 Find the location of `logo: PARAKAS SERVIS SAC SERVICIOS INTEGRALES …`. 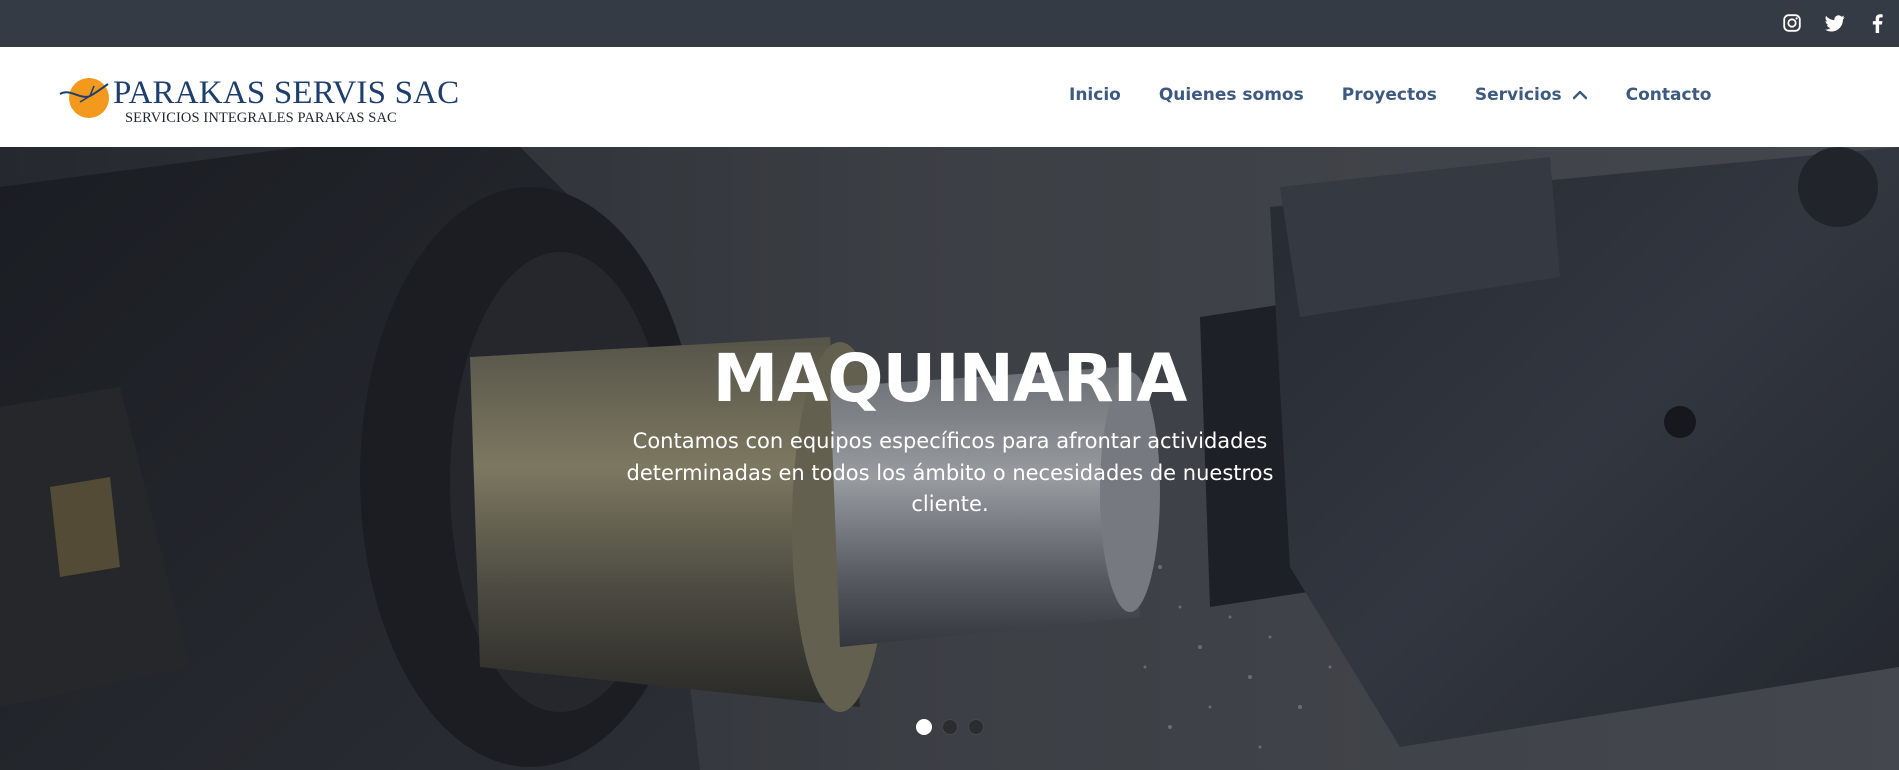

logo: PARAKAS SERVIS SAC SERVICIOS INTEGRALES … is located at coordinates (258, 102).